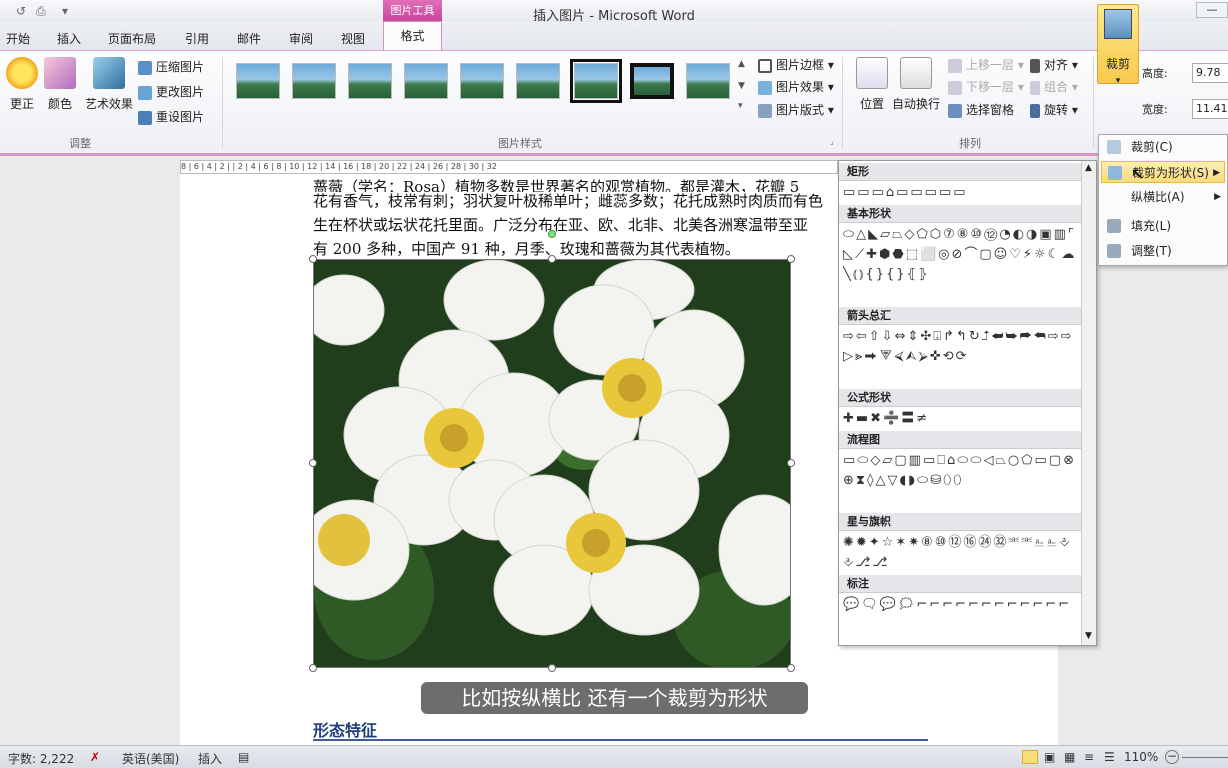 Image resolution: width=1228 pixels, height=768 pixels. What do you see at coordinates (741, 86) in the screenshot?
I see `gallery-scroll-down-icon: ▼` at bounding box center [741, 86].